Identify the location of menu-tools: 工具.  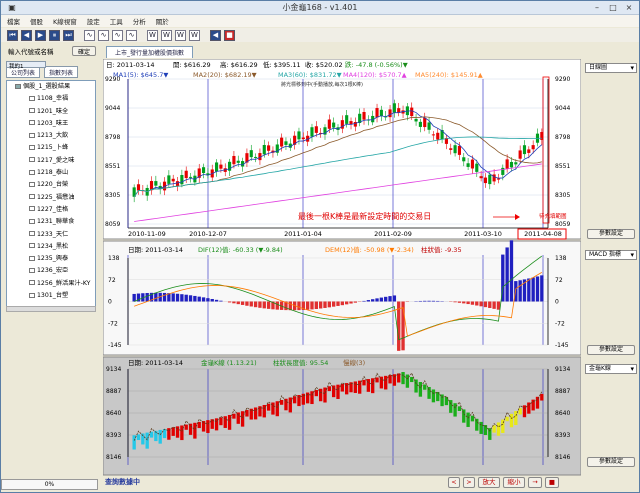
(116, 21).